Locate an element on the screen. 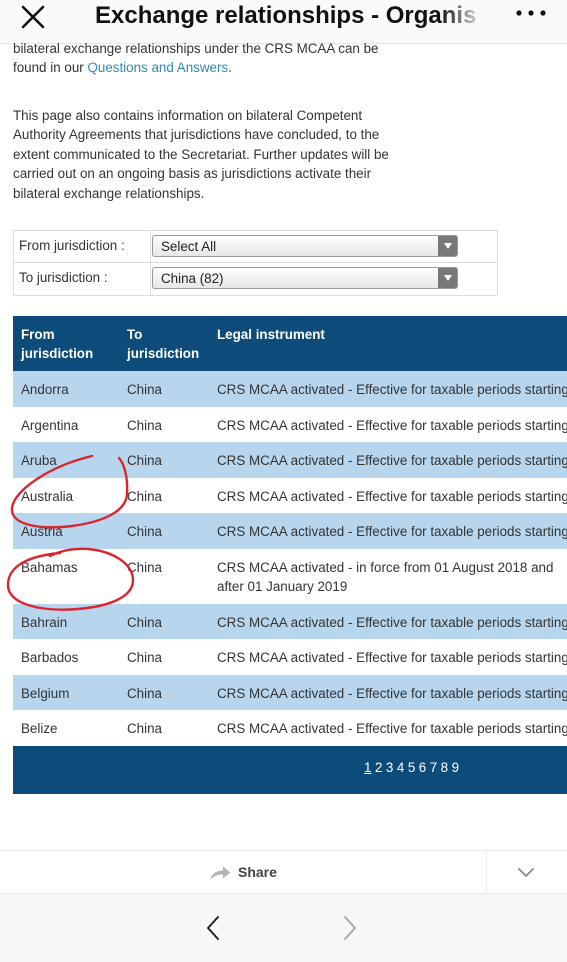 This screenshot has height=962, width=567. chevron-right-icon is located at coordinates (349, 928).